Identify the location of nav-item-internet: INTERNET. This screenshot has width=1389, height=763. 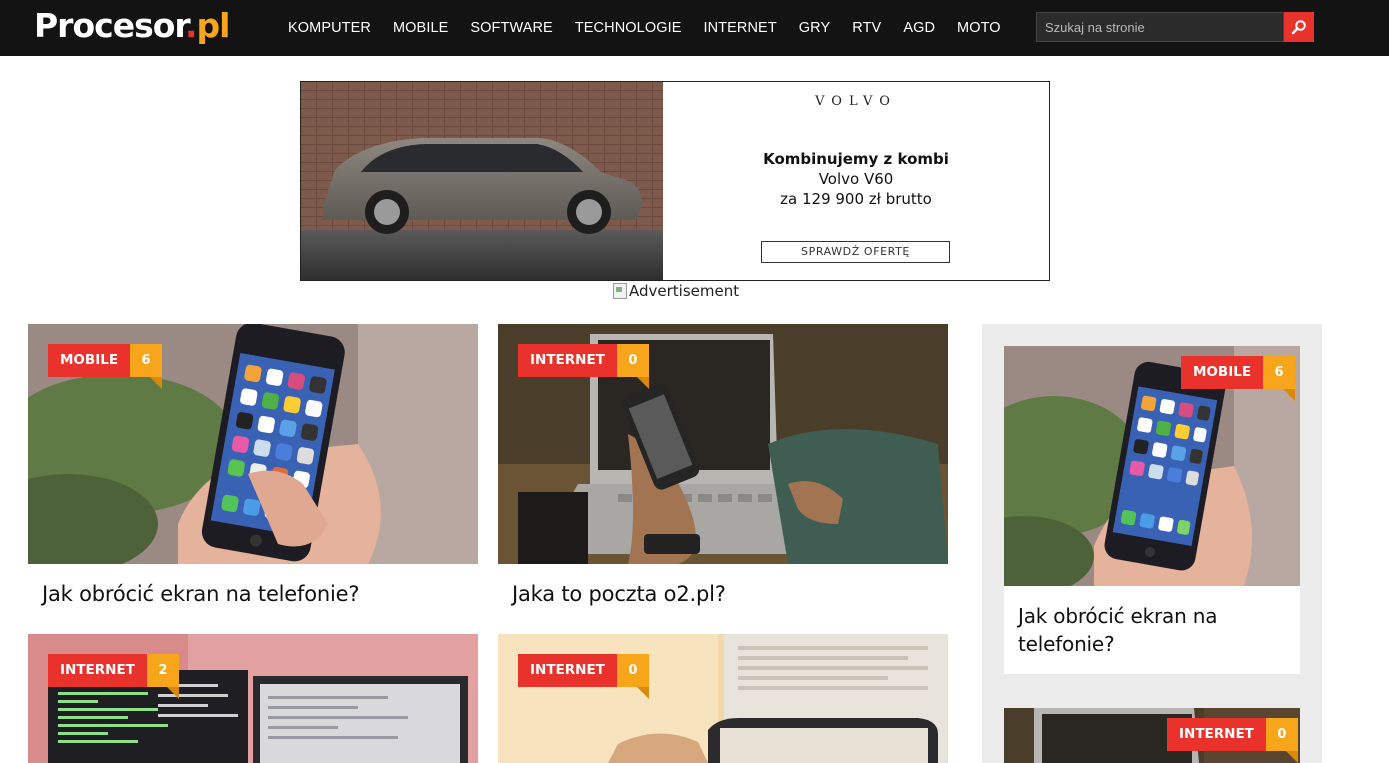
(739, 28).